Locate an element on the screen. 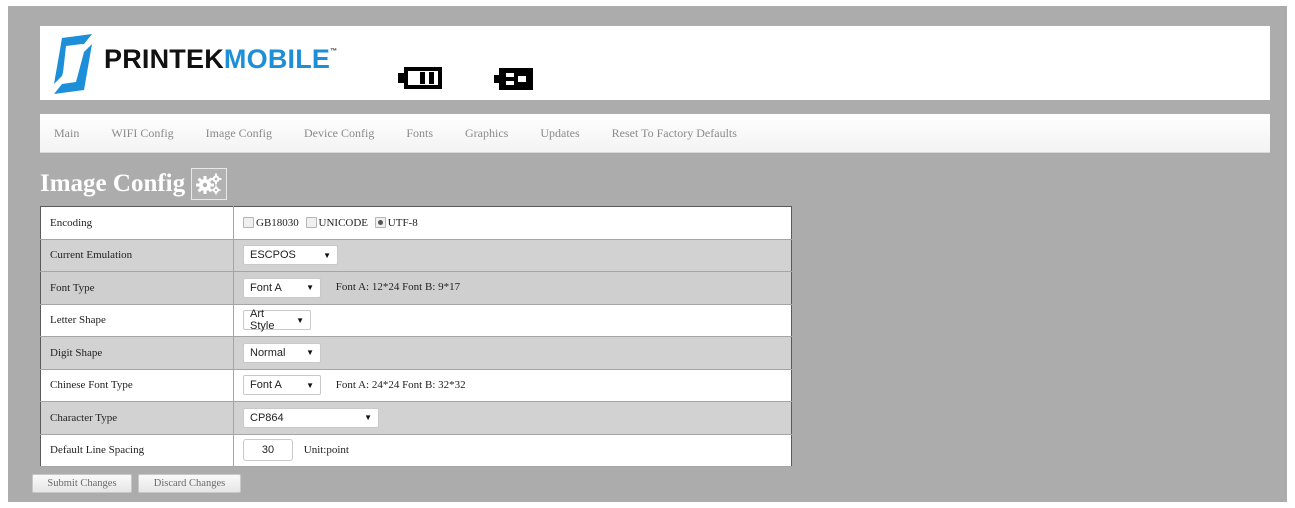 This screenshot has width=1295, height=508. letter-shape-select: Art Style ▼ is located at coordinates (277, 320).